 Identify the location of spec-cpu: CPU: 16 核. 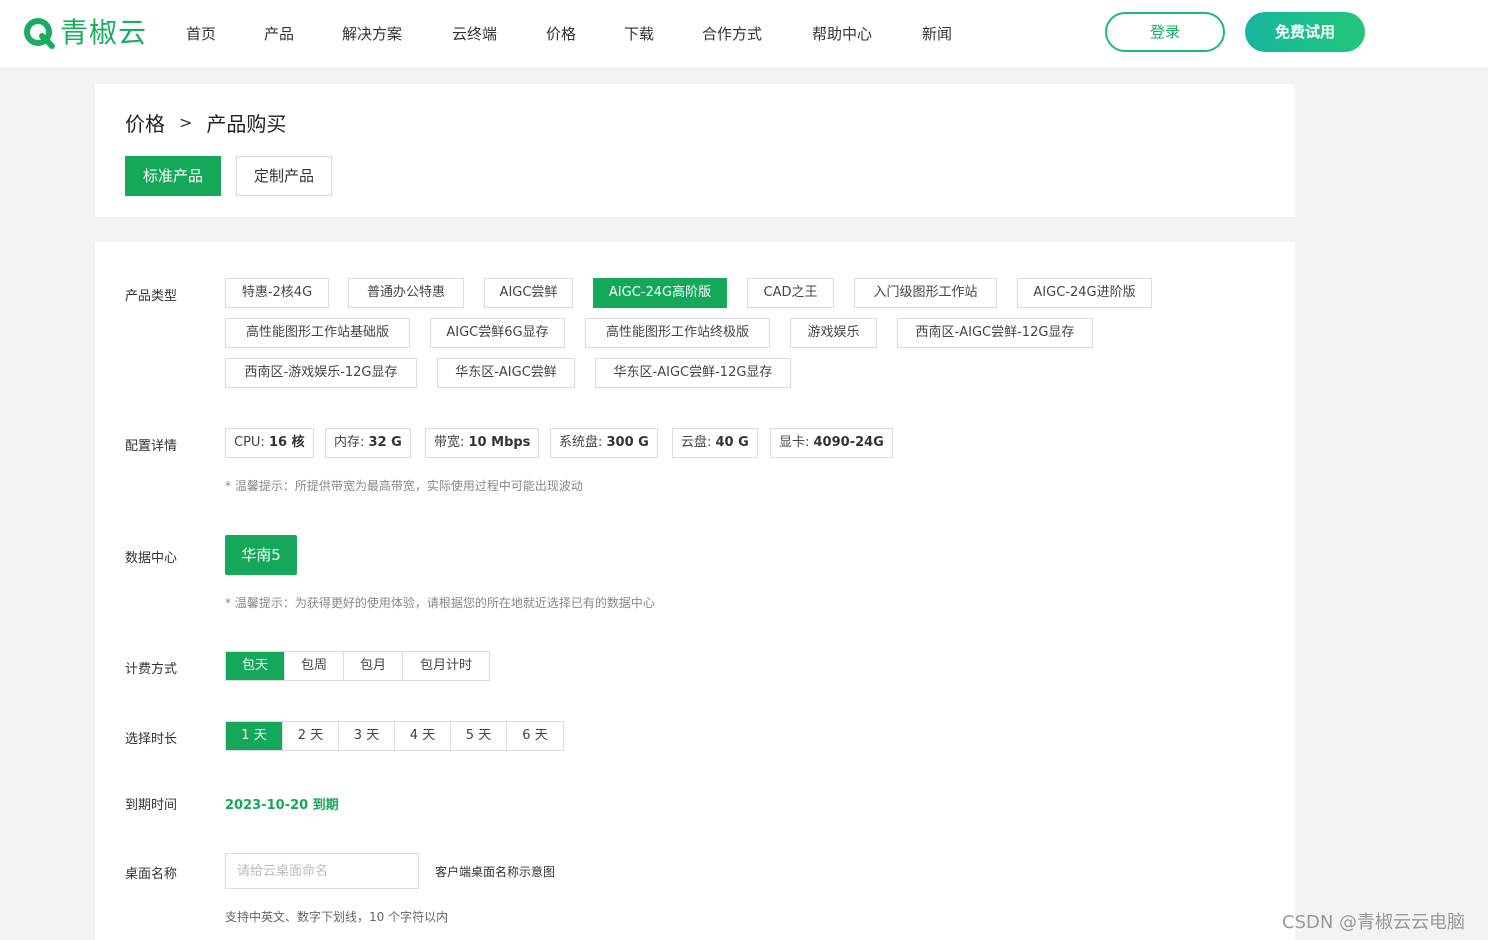
(269, 443).